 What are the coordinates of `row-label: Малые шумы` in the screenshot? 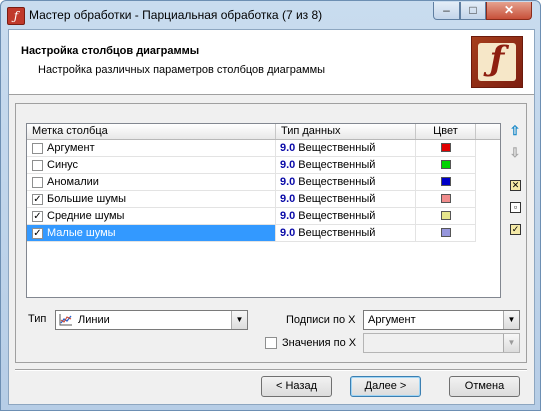 It's located at (81, 233).